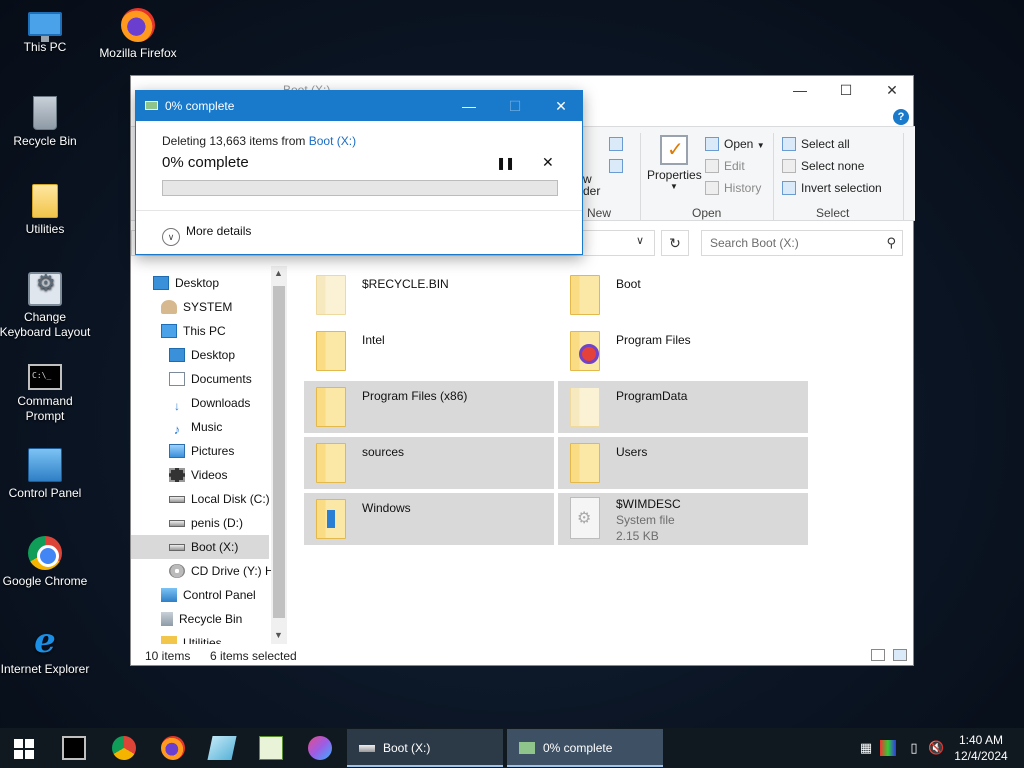 This screenshot has width=1024, height=768. What do you see at coordinates (279, 452) in the screenshot?
I see `scrollbar-thumb` at bounding box center [279, 452].